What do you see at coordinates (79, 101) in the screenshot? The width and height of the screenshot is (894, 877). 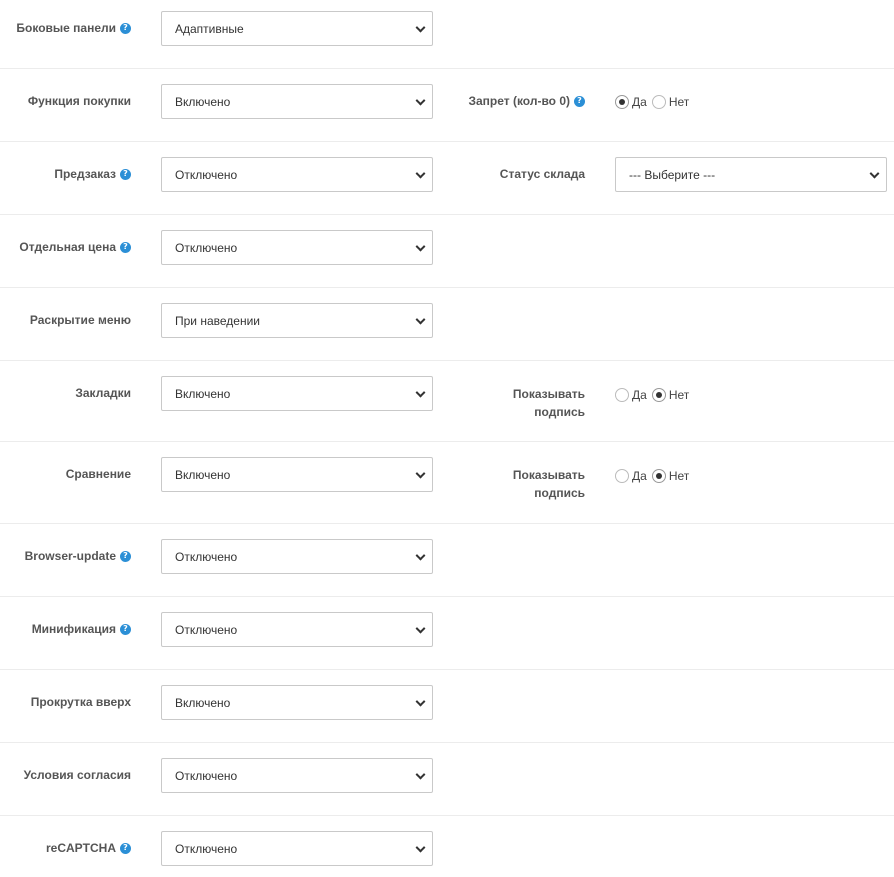 I see `label-purchase-function: Функция покупки` at bounding box center [79, 101].